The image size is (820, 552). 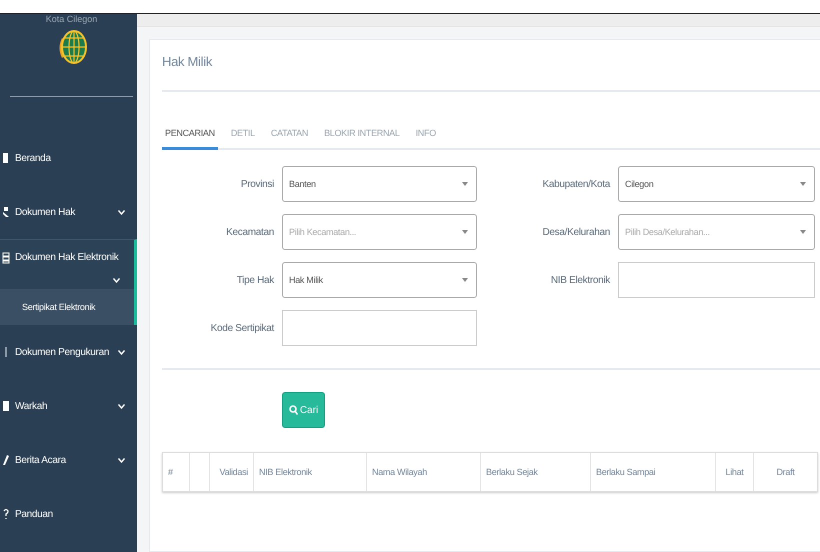 What do you see at coordinates (72, 19) in the screenshot?
I see `logo-caption: Kota Cilegon` at bounding box center [72, 19].